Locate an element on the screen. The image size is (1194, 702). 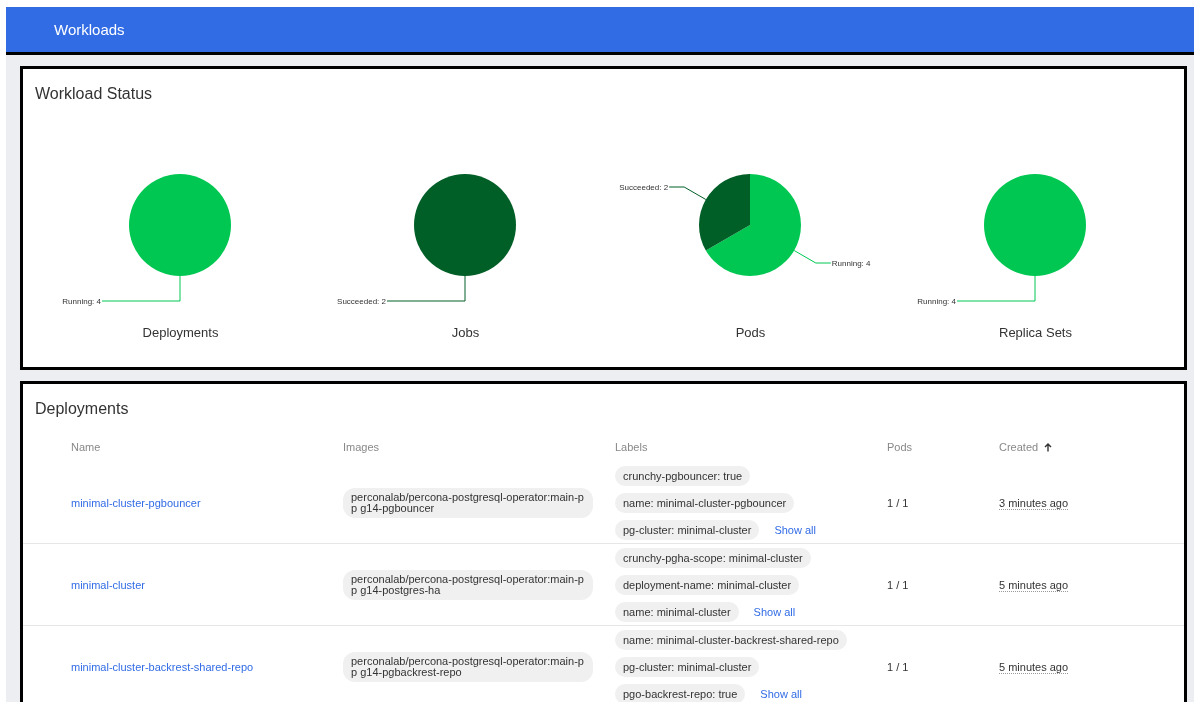
image-chip: perconalab/percona-postgresql-operator:main-pp g14-pgbackrest-repo is located at coordinates (468, 666).